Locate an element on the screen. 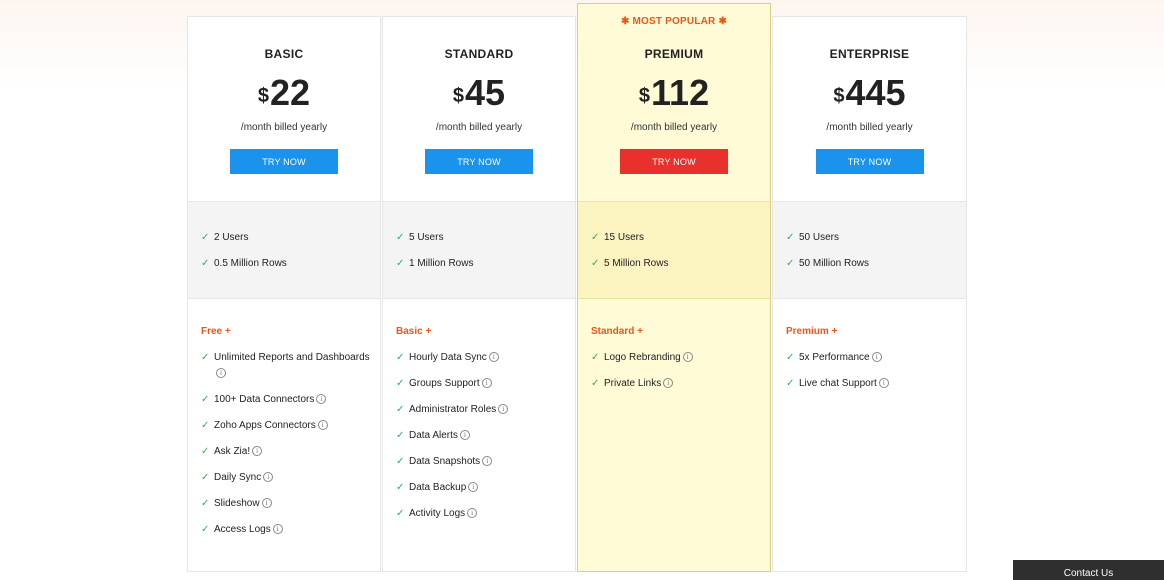 The image size is (1164, 580). limit-item: ✓ 5 Users is located at coordinates (480, 238).